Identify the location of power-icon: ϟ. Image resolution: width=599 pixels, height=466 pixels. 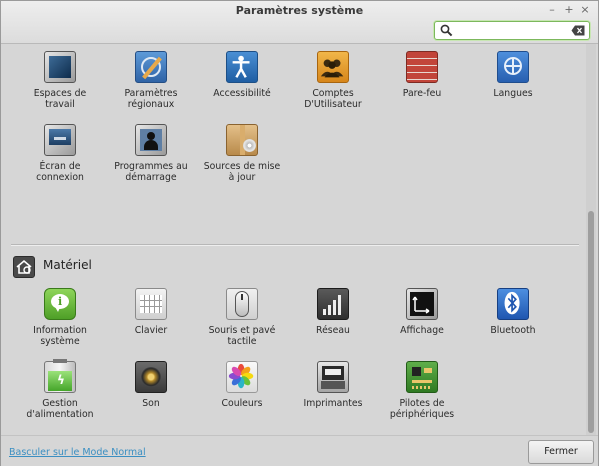
(60, 376).